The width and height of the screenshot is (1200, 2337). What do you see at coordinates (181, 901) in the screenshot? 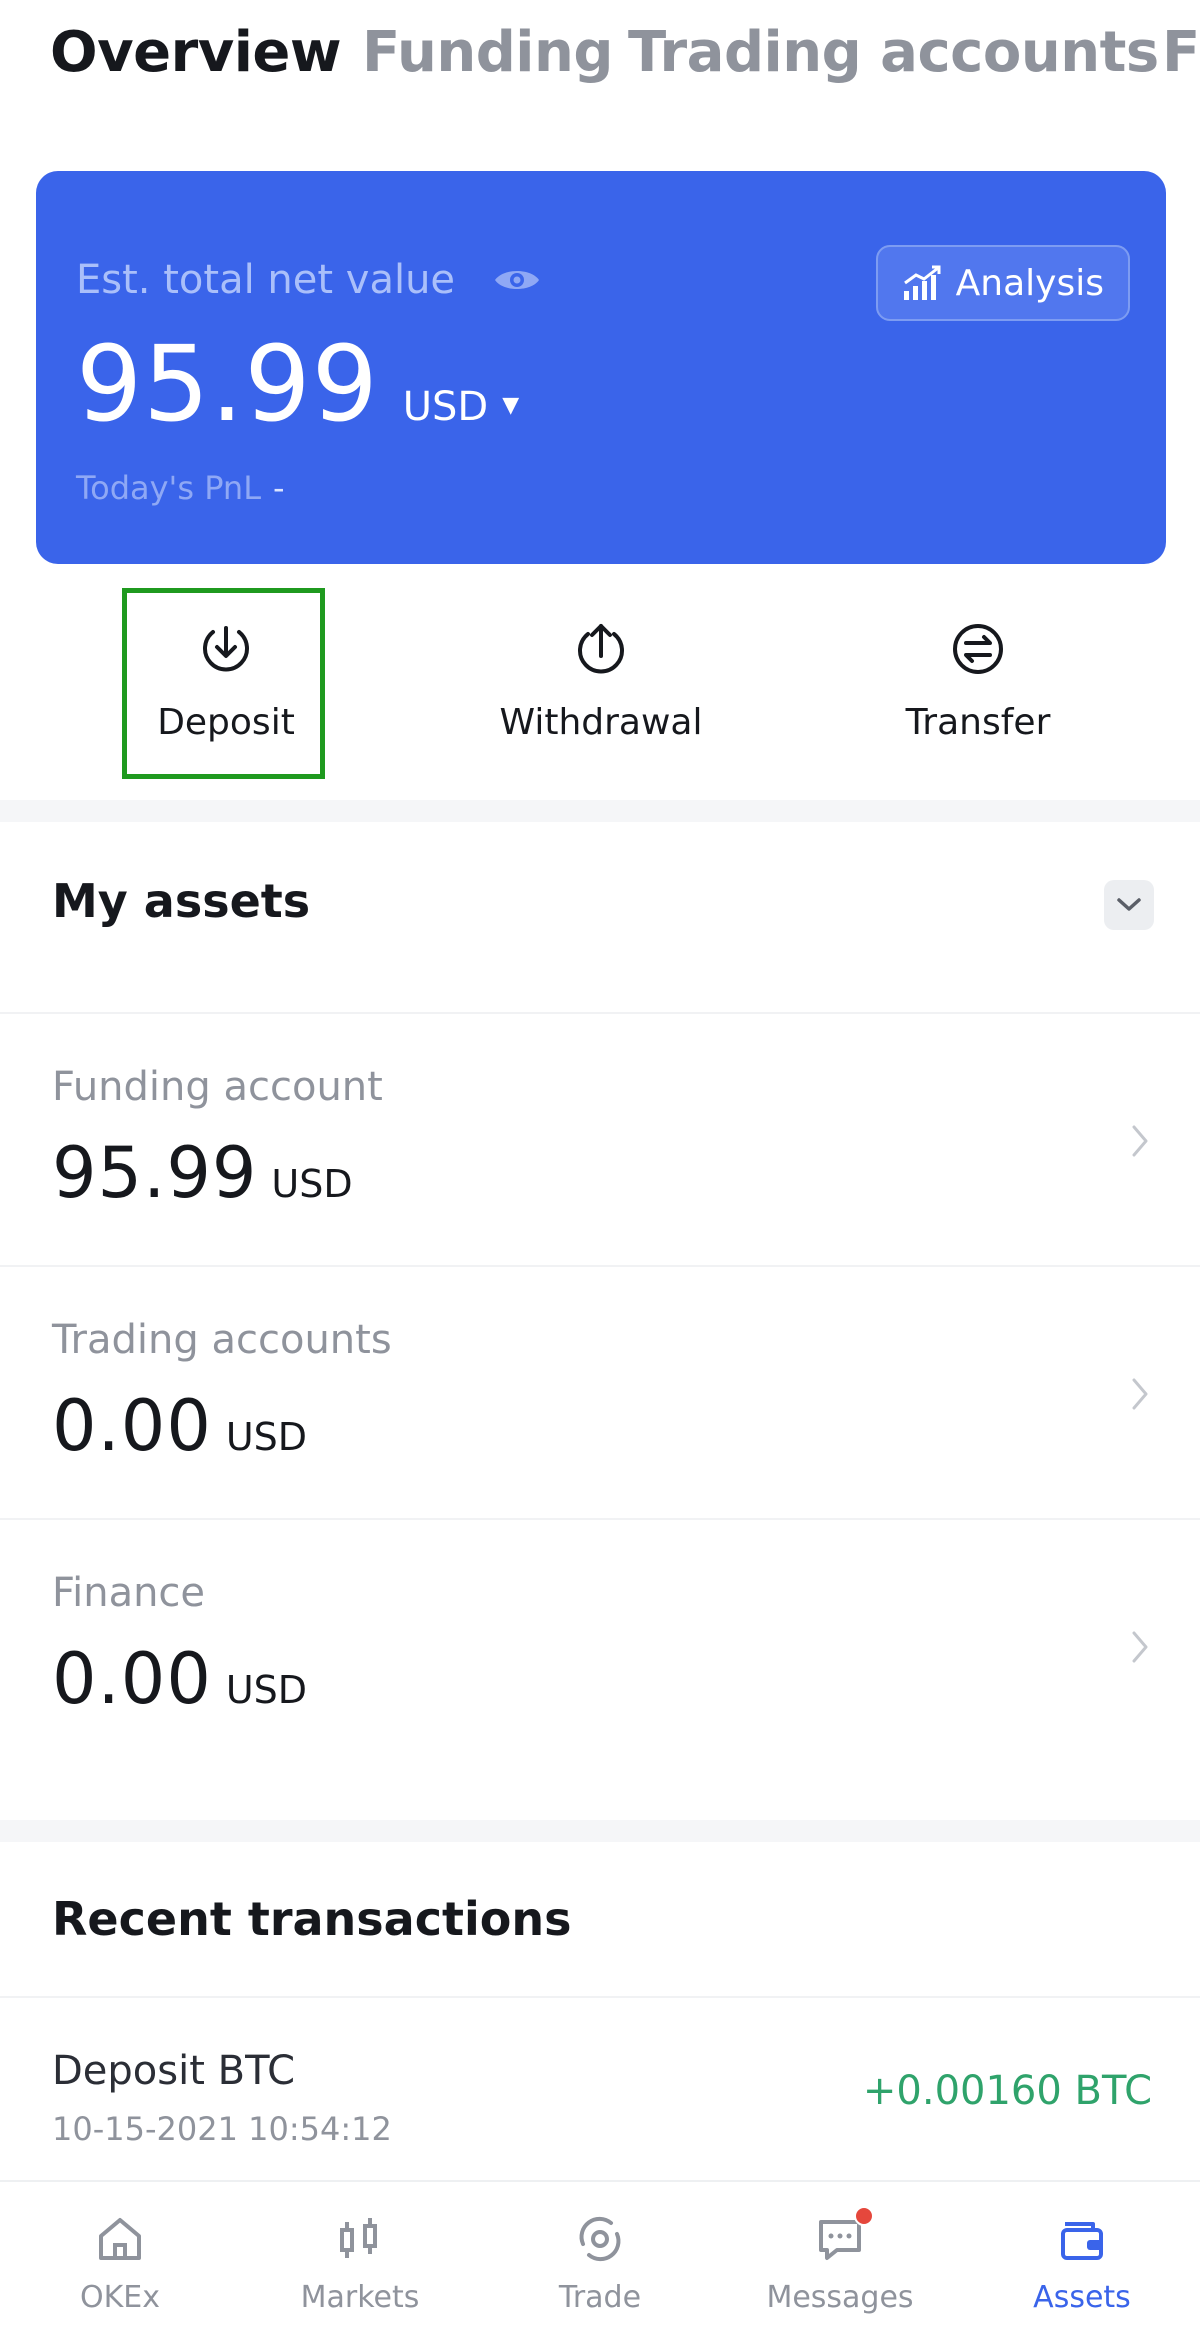
I see `my-assets-title: My assets` at bounding box center [181, 901].